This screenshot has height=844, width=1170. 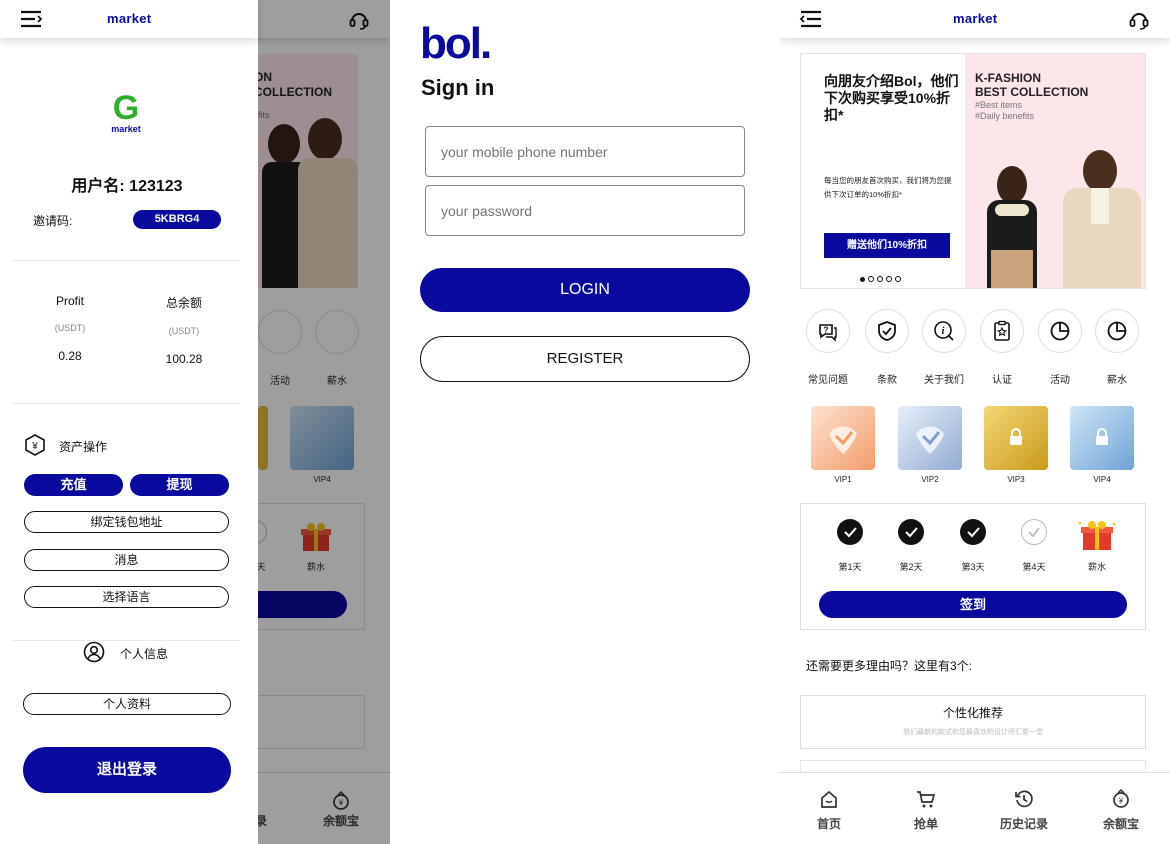 What do you see at coordinates (887, 245) in the screenshot?
I see `banner-cta-button: 赠送他们10%折扣` at bounding box center [887, 245].